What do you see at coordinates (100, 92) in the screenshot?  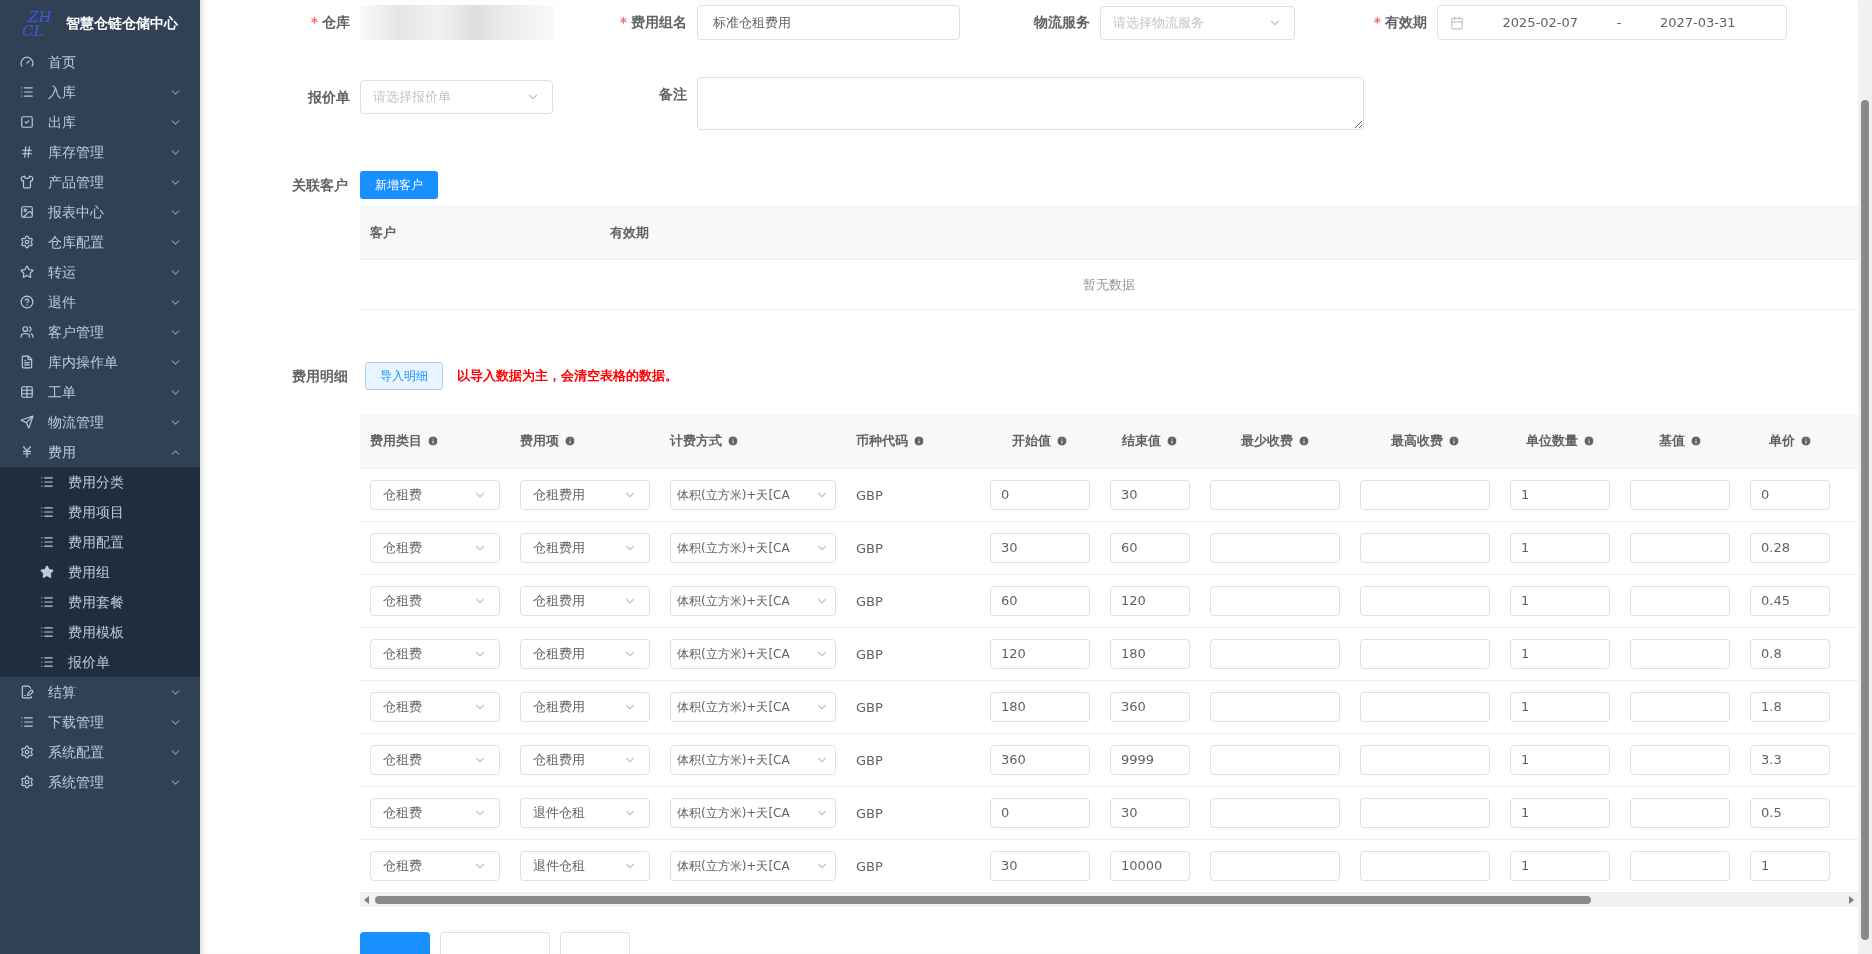 I see `sidebar-item: 入库` at bounding box center [100, 92].